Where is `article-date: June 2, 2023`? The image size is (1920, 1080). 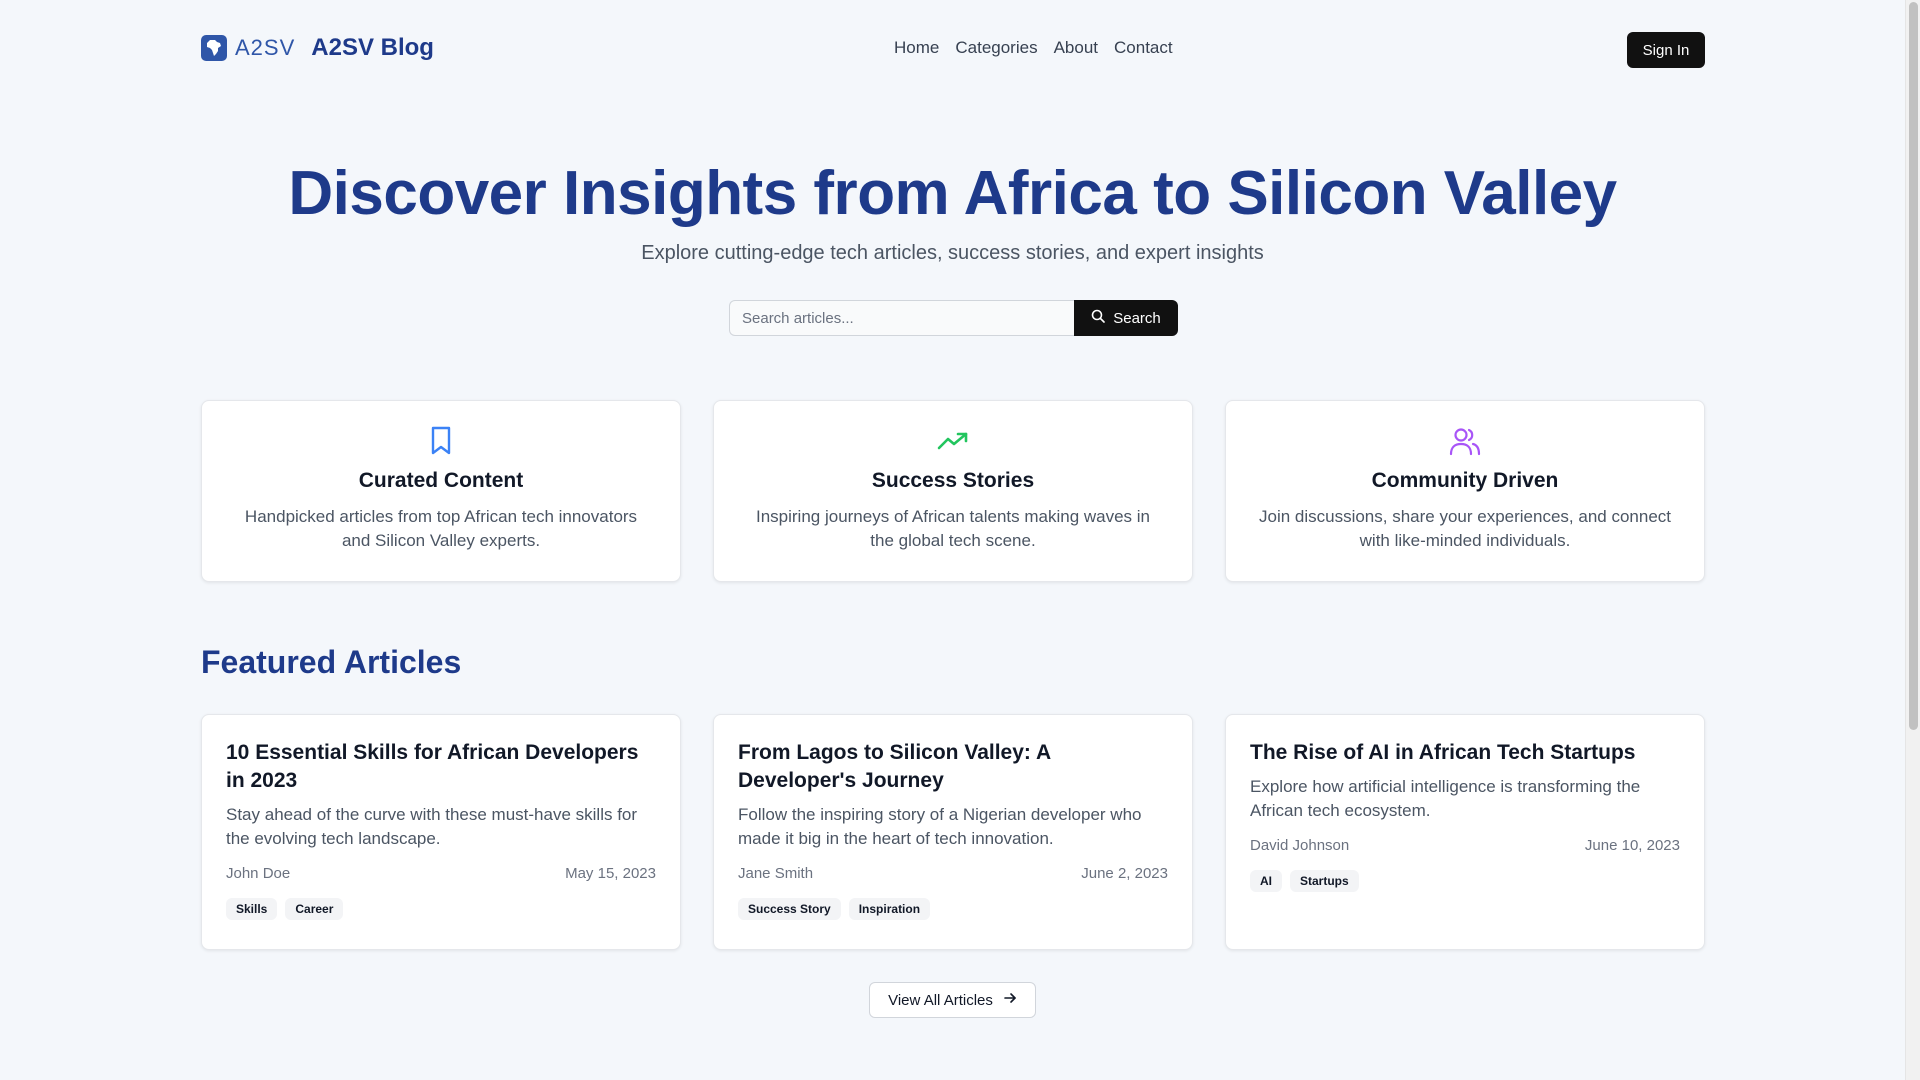
article-date: June 2, 2023 is located at coordinates (1124, 873).